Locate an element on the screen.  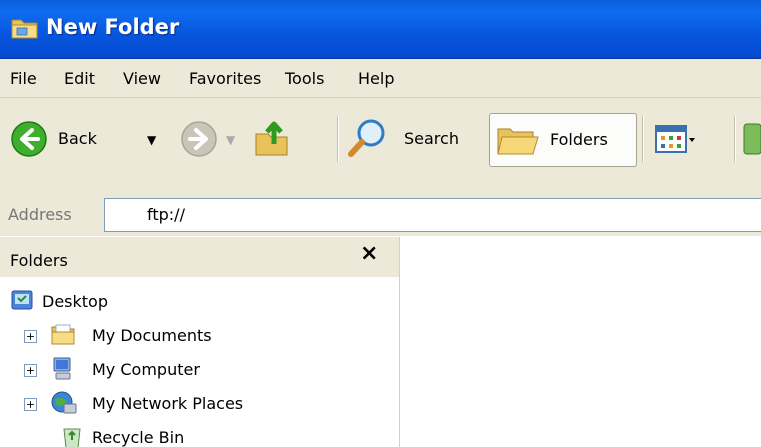
toolbar-overflow-icon is located at coordinates (751, 141).